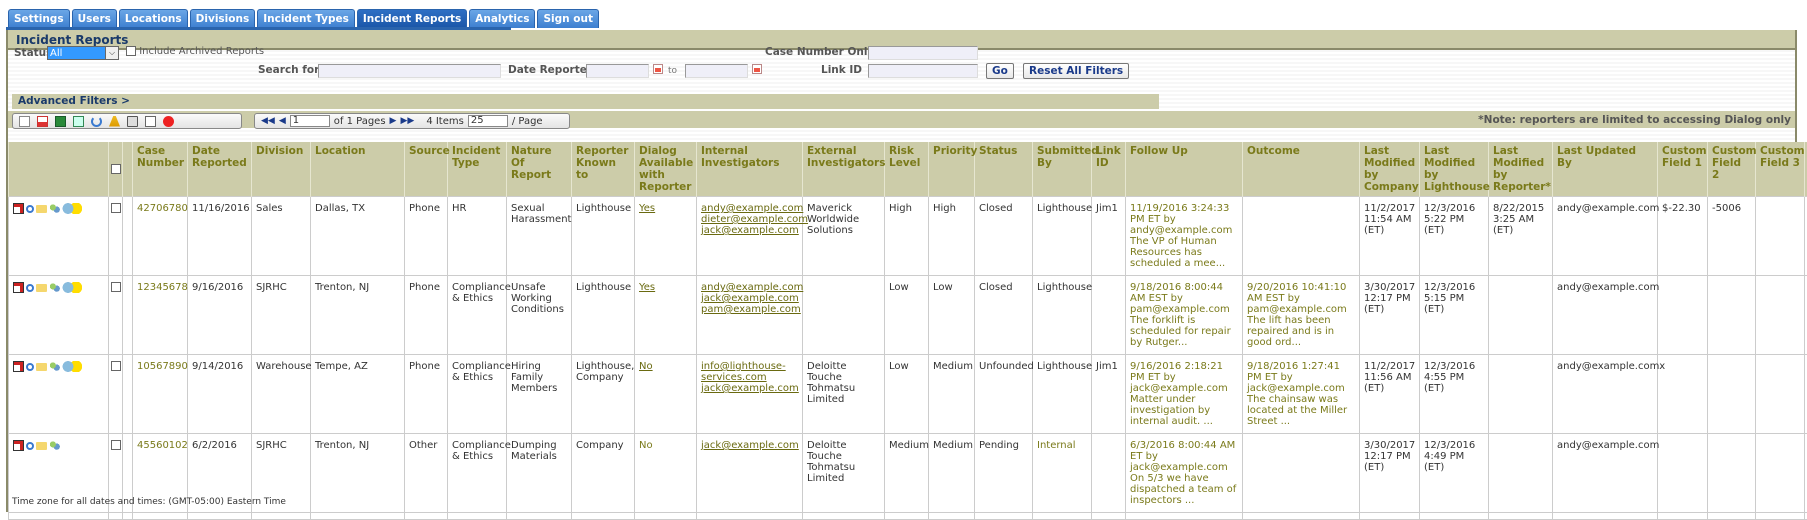 The height and width of the screenshot is (520, 1807). I want to click on search-stop-icon, so click(168, 121).